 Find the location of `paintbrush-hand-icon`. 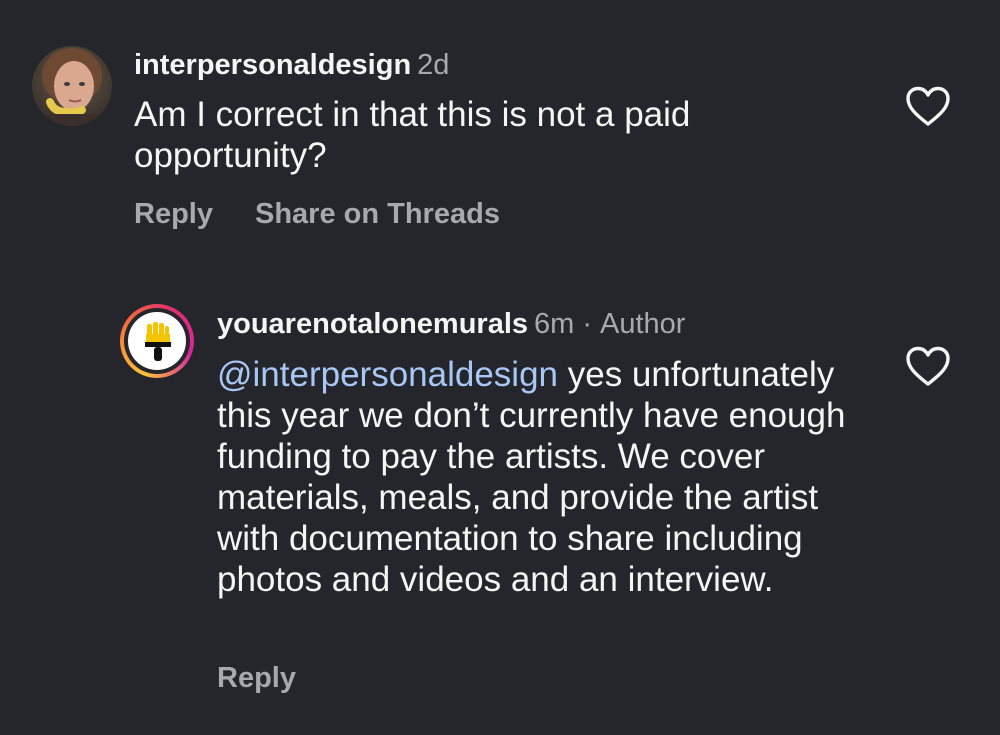

paintbrush-hand-icon is located at coordinates (158, 341).